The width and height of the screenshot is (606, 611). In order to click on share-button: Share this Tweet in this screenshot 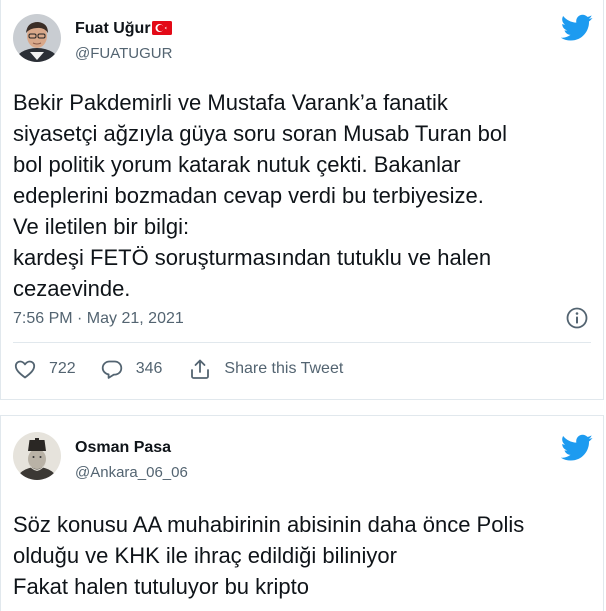, I will do `click(265, 369)`.